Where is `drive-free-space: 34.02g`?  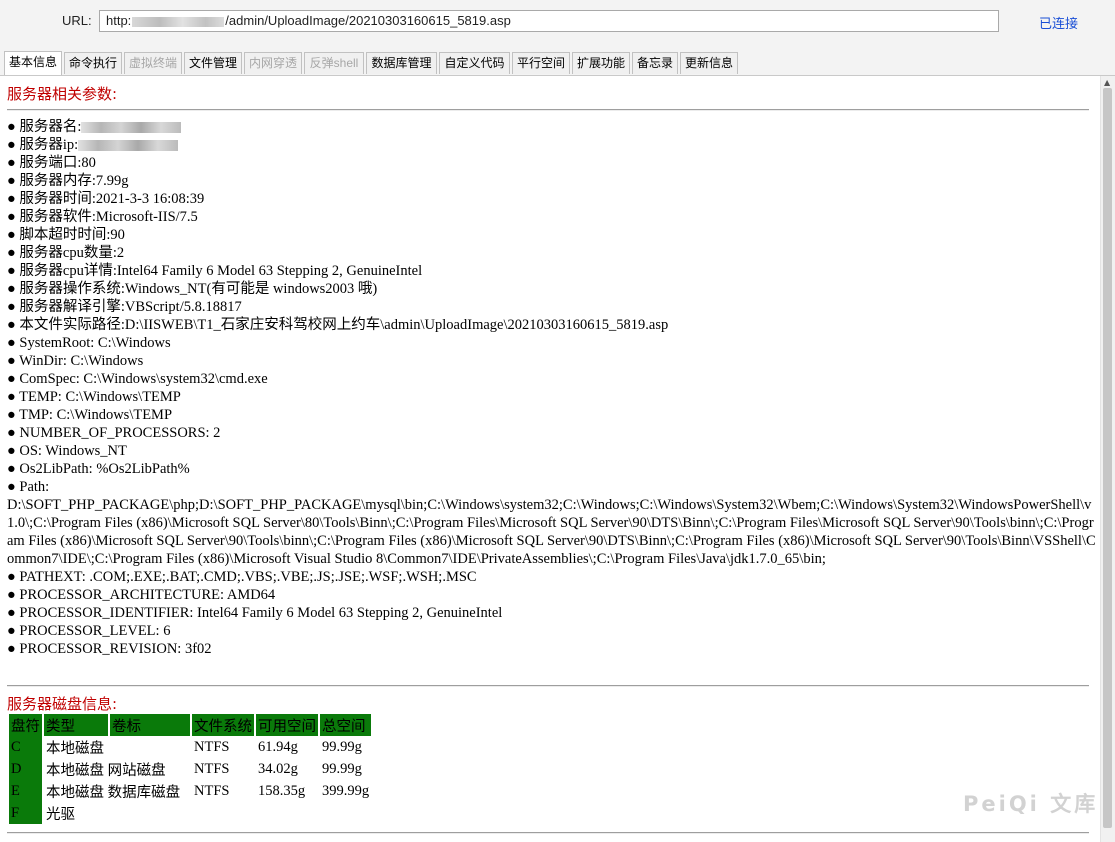 drive-free-space: 34.02g is located at coordinates (278, 768).